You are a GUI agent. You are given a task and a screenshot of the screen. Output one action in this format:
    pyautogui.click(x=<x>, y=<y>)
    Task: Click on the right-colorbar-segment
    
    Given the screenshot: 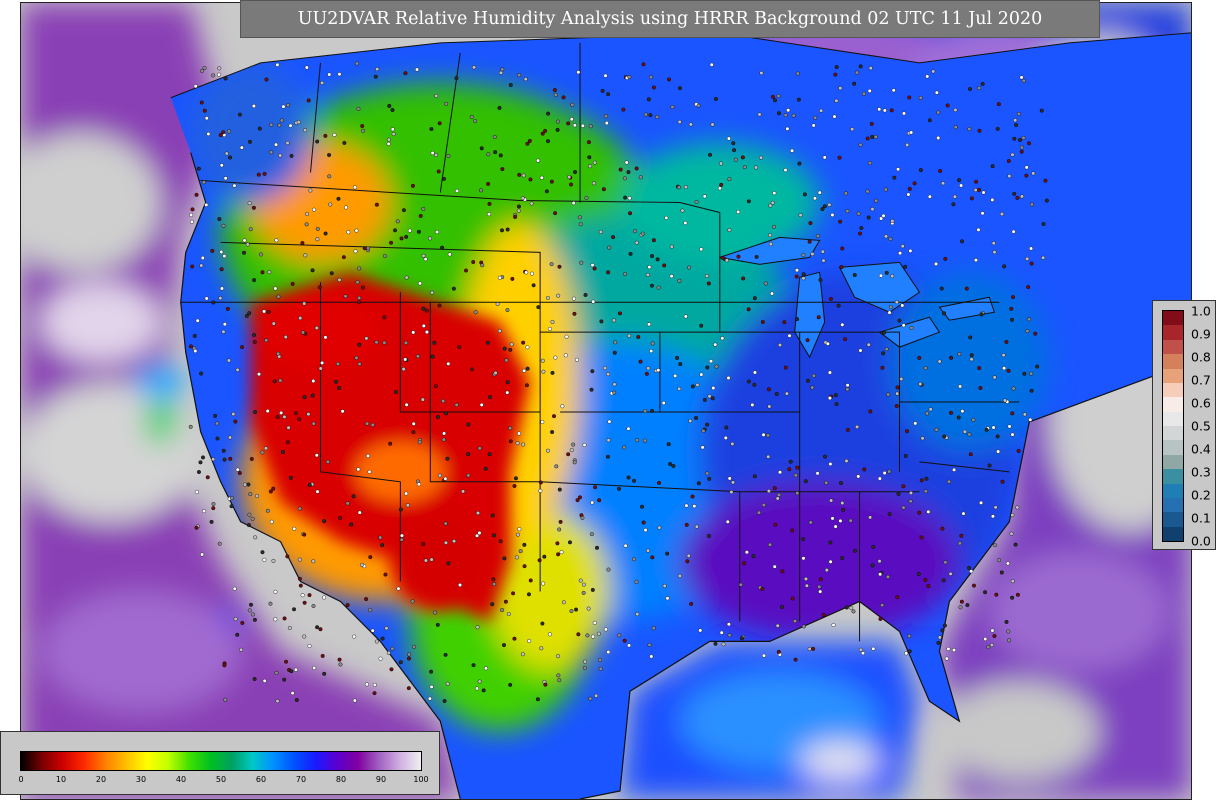 What is the action you would take?
    pyautogui.click(x=1173, y=361)
    